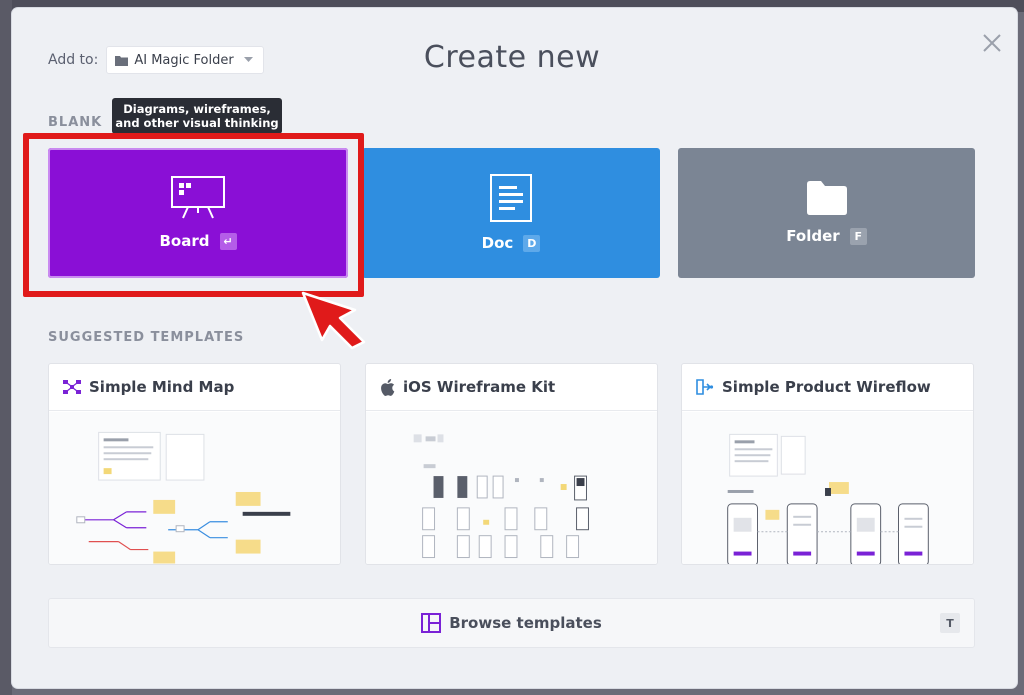  I want to click on folder-card: Folder F, so click(826, 213).